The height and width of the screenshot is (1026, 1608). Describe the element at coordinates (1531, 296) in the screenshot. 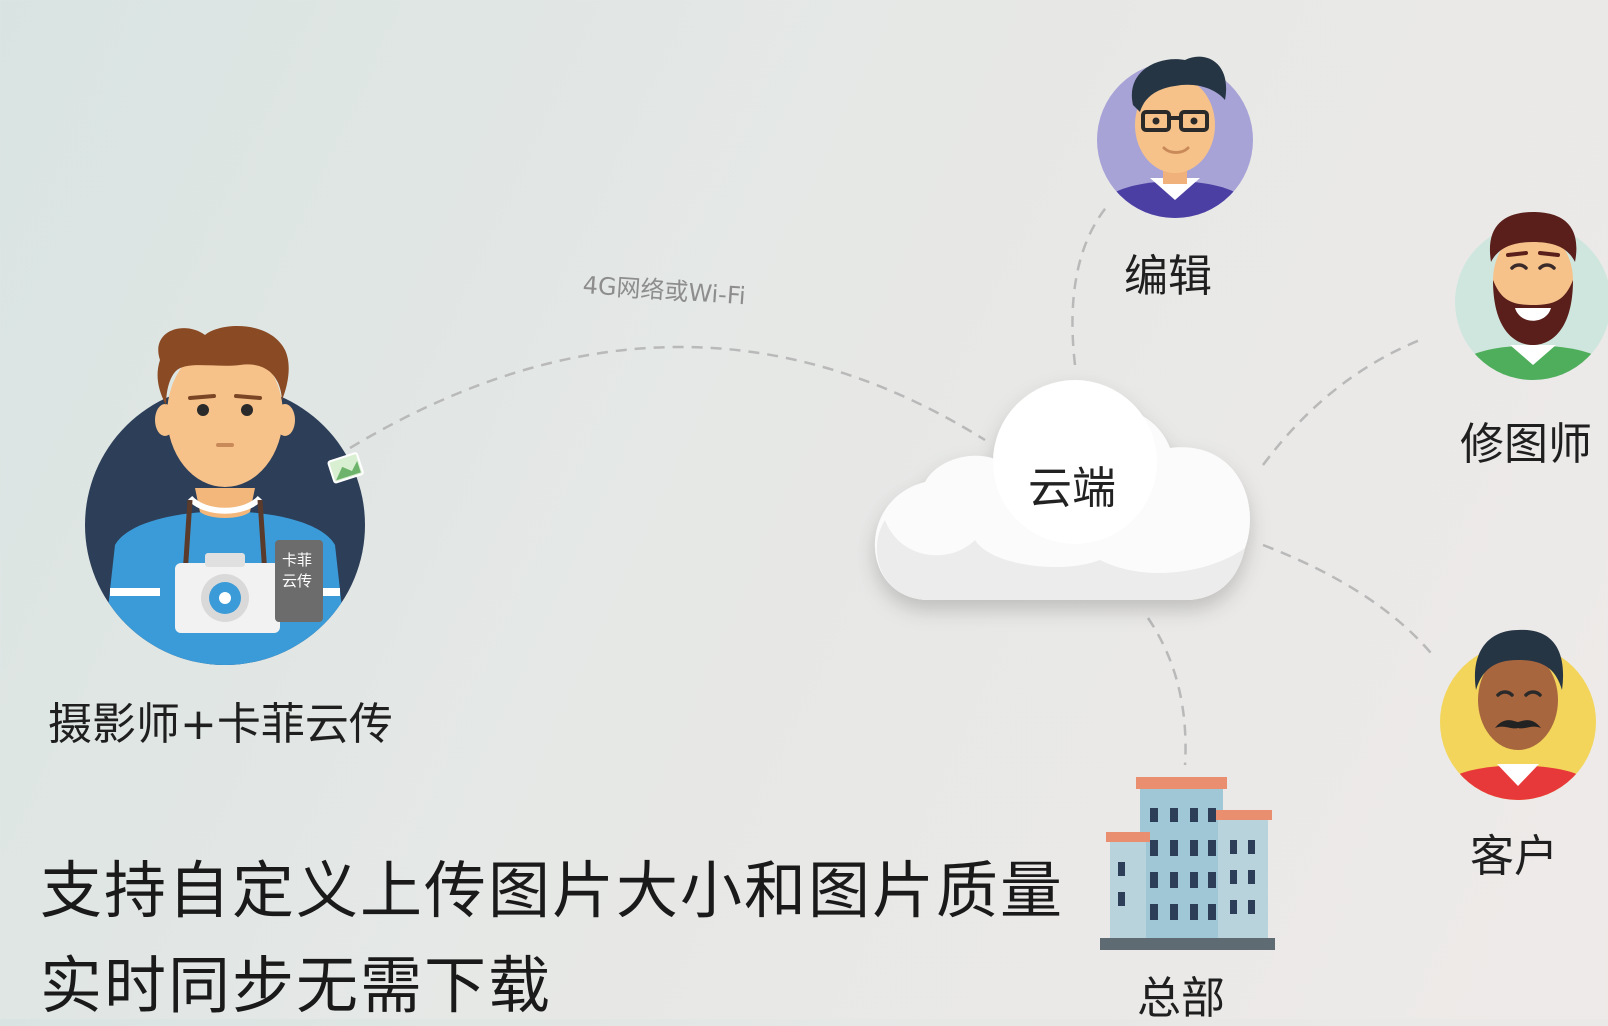

I see `retoucher-avatar` at that location.